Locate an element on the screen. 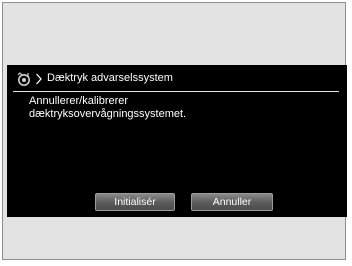  message-line-2: dæktryksovervågningssystemet. is located at coordinates (108, 114).